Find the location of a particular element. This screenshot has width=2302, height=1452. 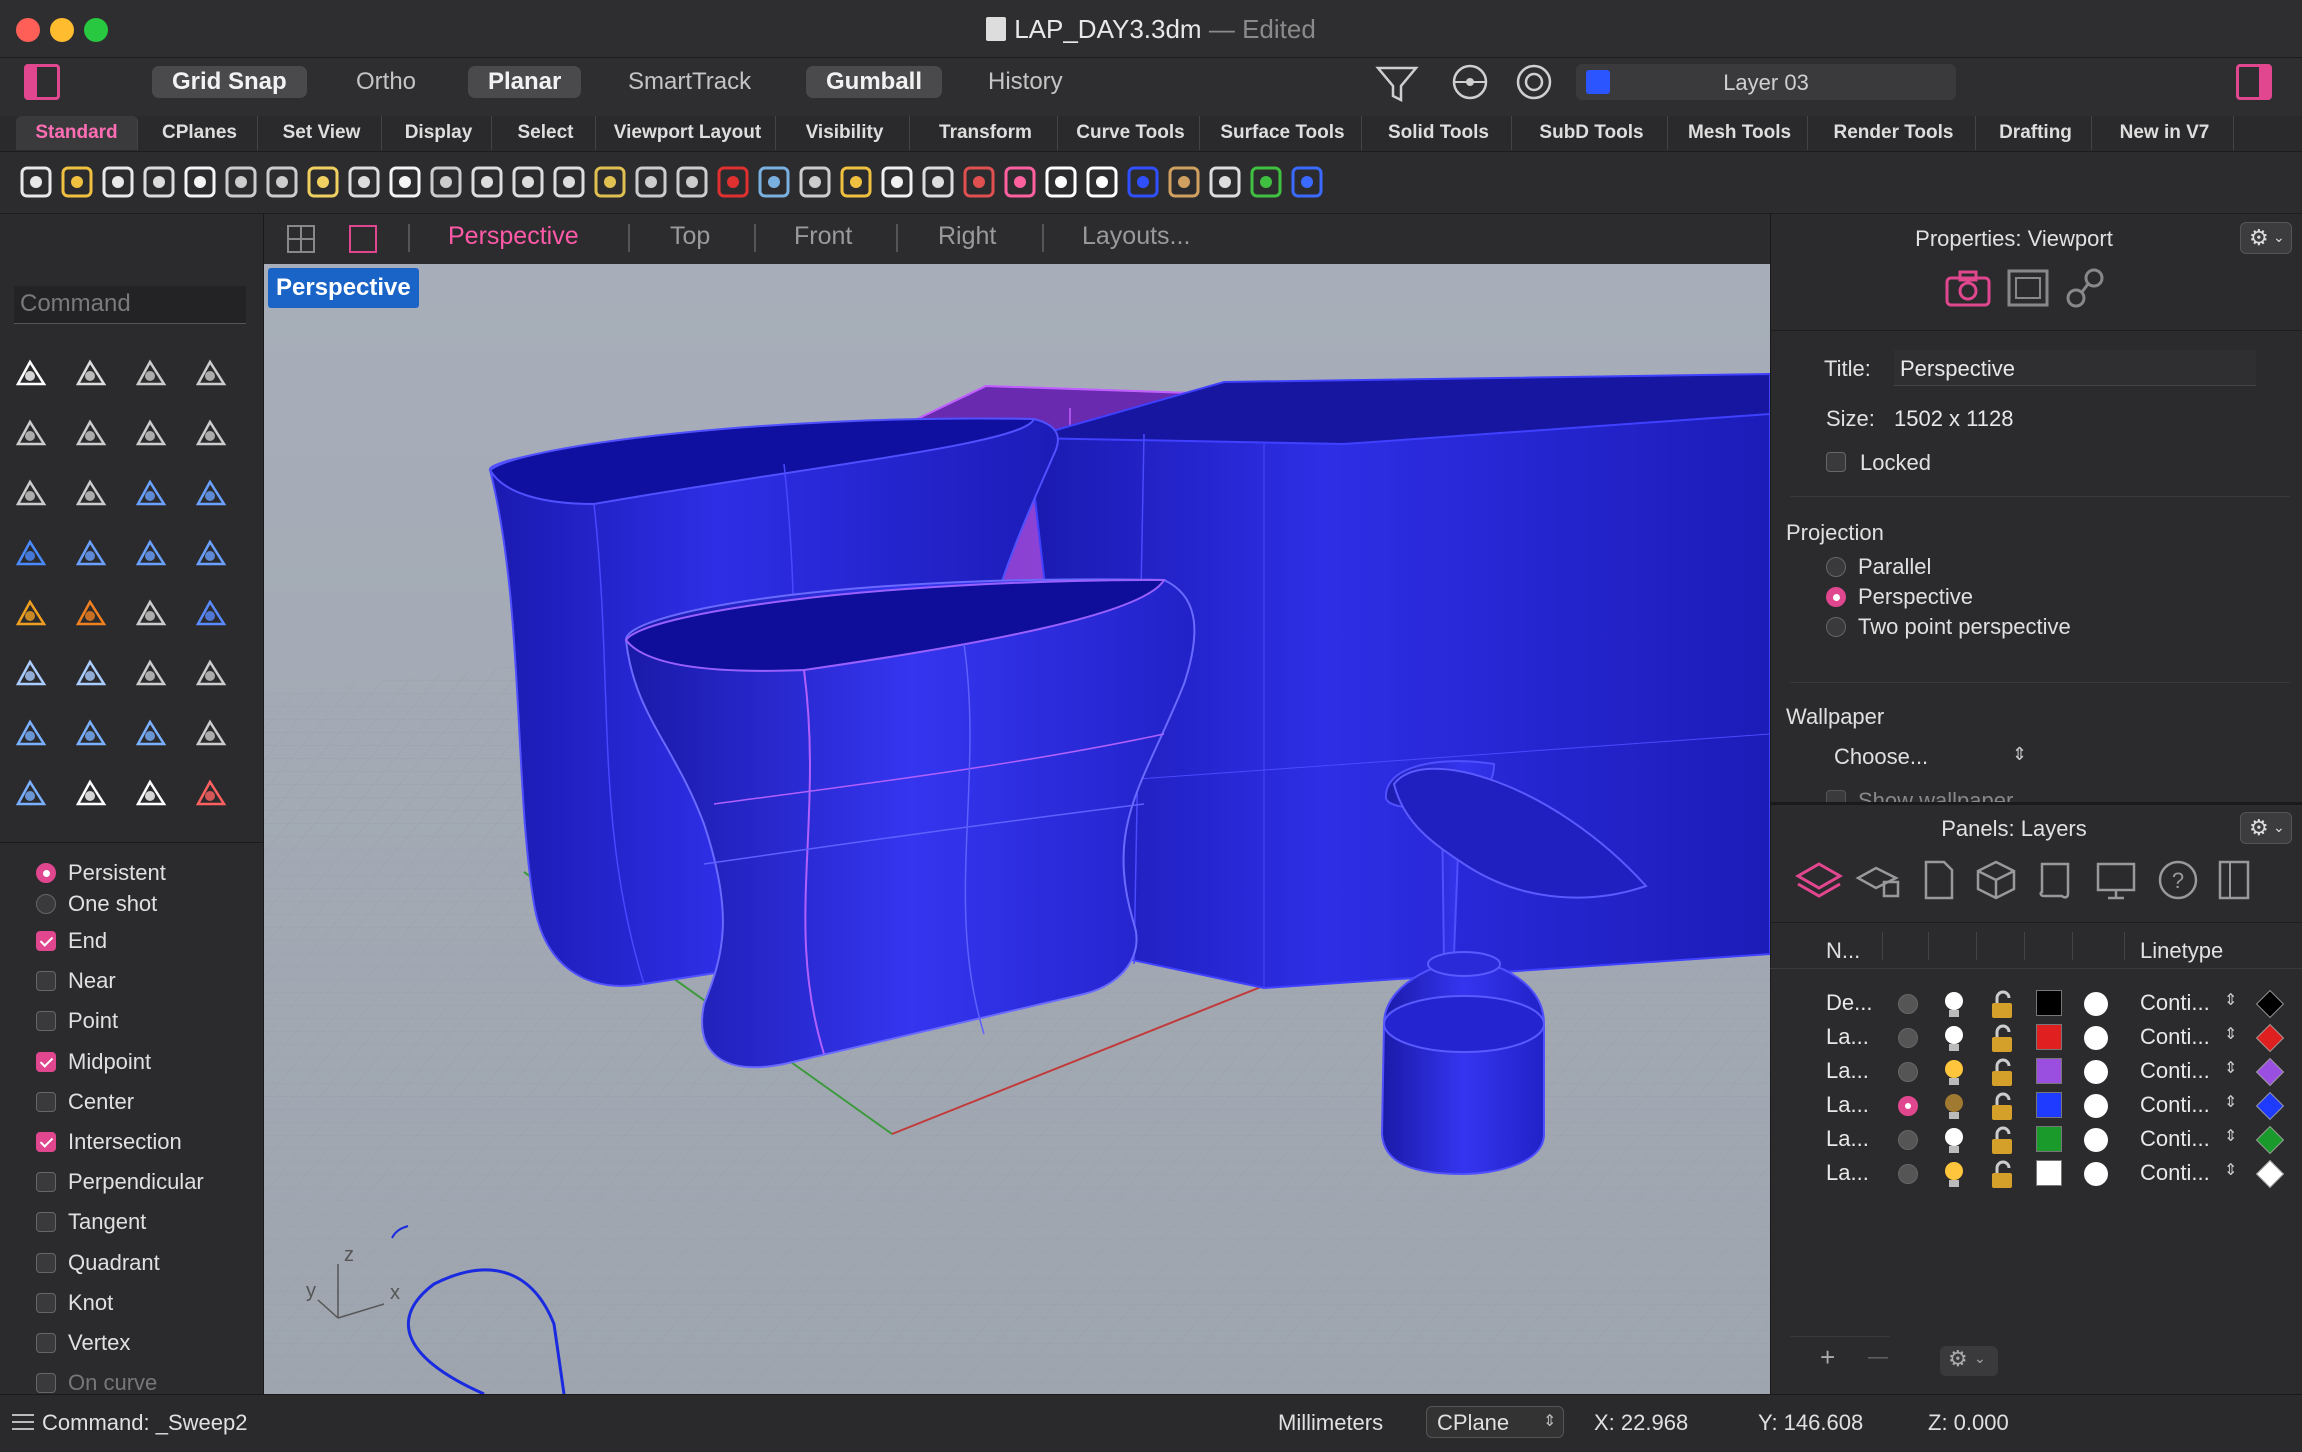

help-question-icon: ? is located at coordinates (2178, 880).